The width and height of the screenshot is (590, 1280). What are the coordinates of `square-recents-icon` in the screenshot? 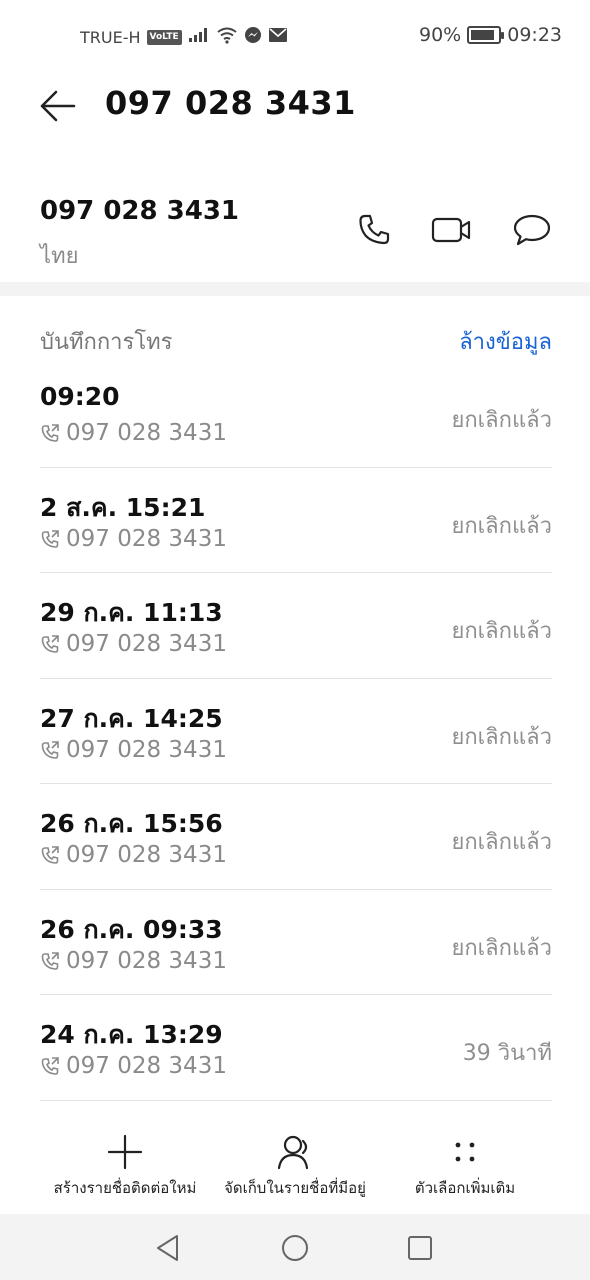 It's located at (420, 1248).